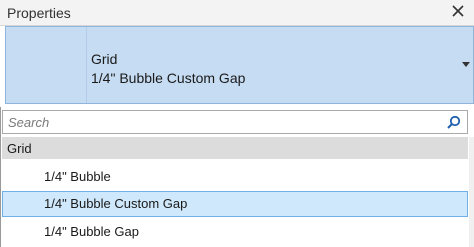  Describe the element at coordinates (471, 192) in the screenshot. I see `scrollbar` at that location.